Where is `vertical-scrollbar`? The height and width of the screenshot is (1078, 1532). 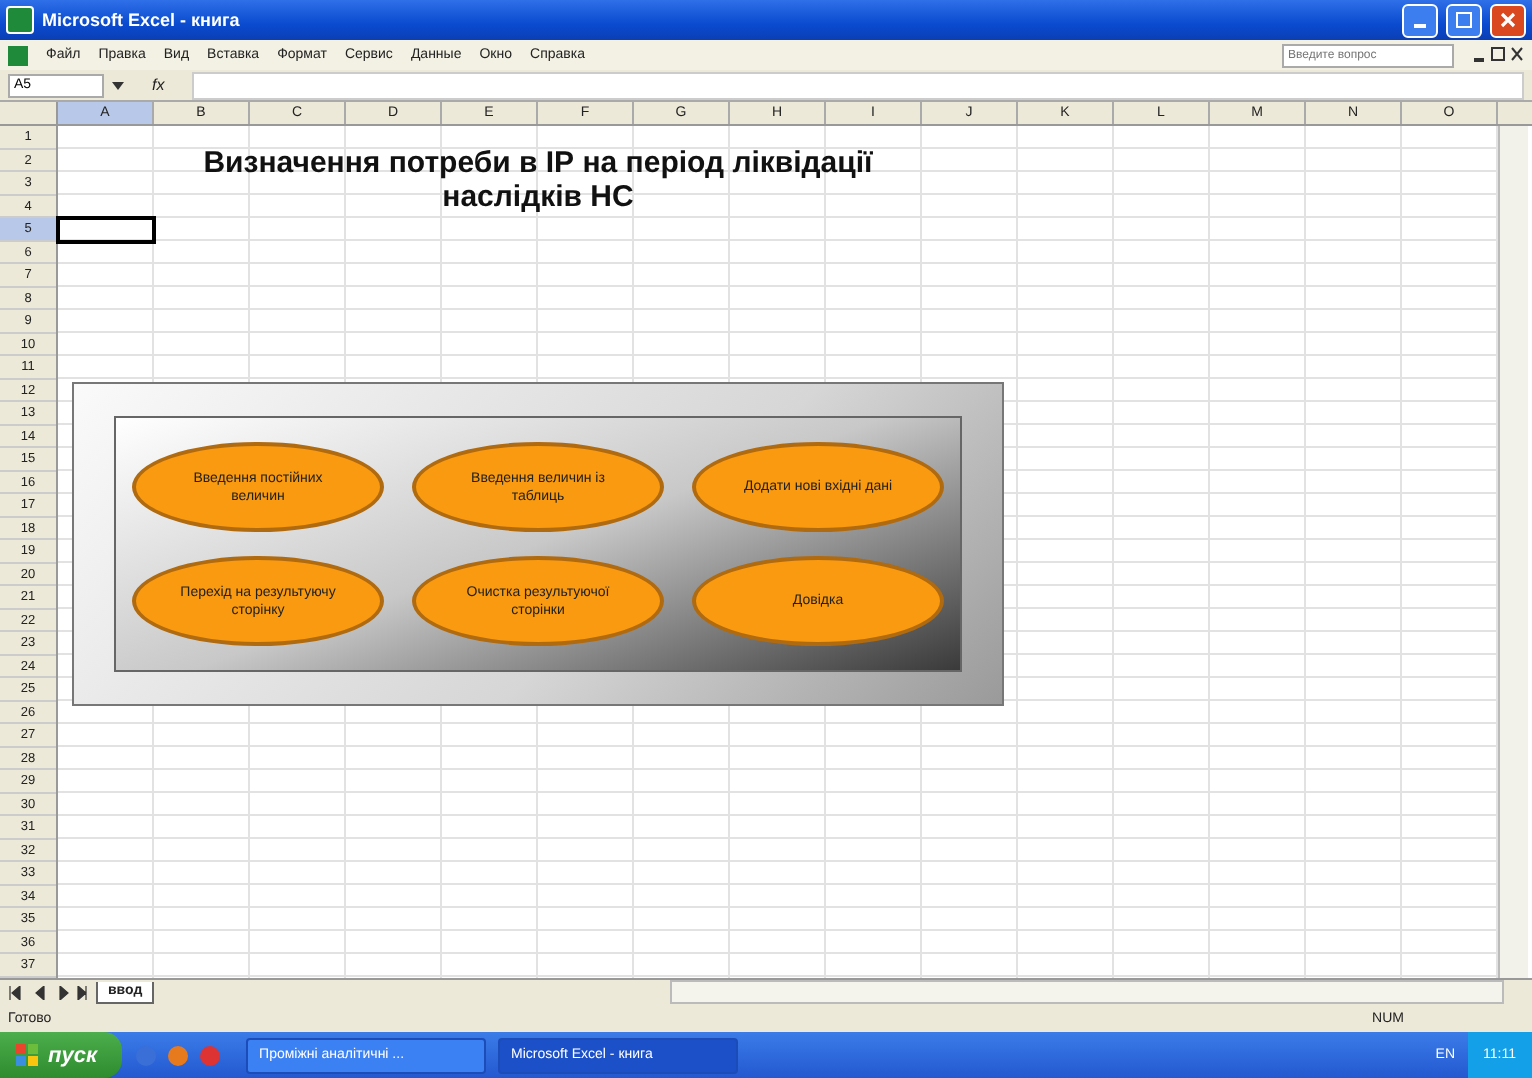 vertical-scrollbar is located at coordinates (1513, 552).